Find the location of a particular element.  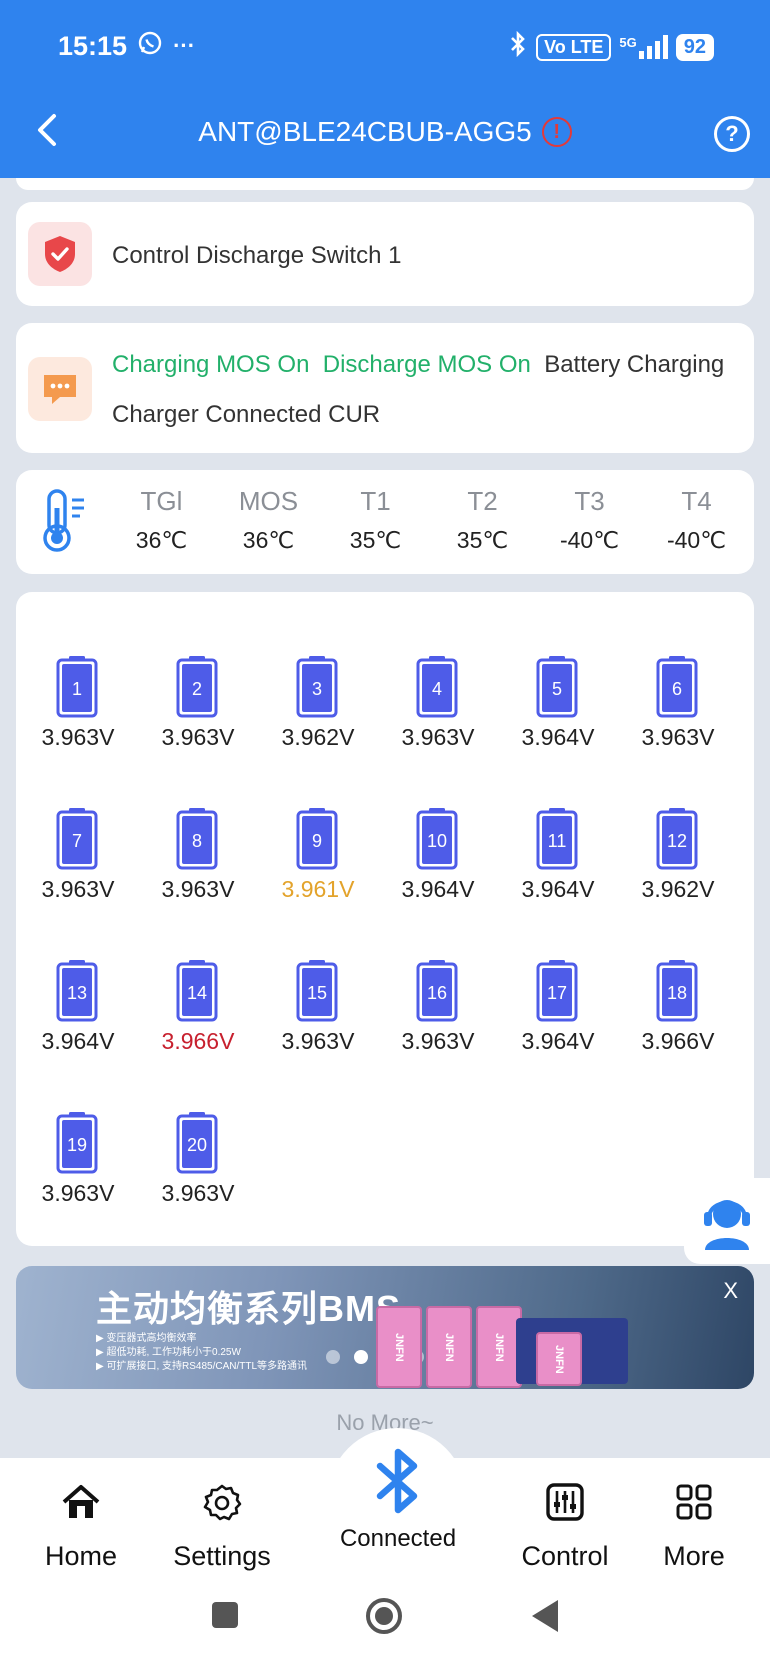

battery-cell-icon: 6 is located at coordinates (677, 687).